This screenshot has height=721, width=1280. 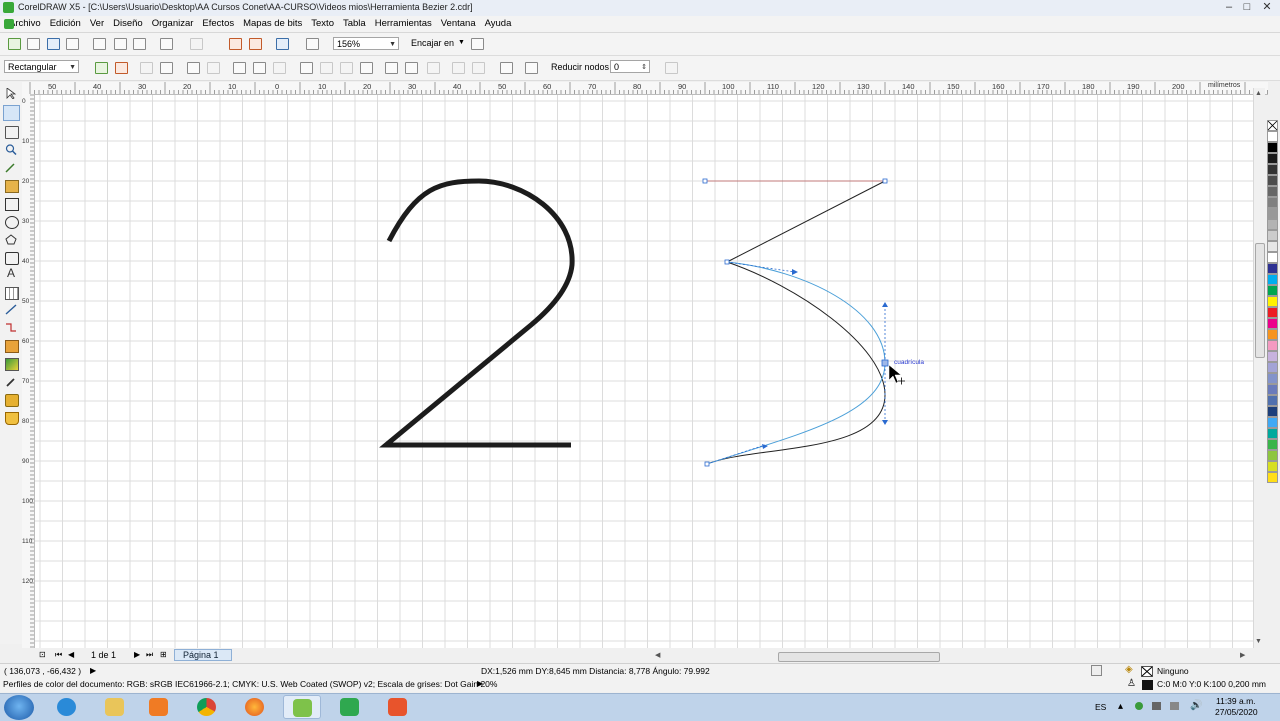 I want to click on fill-tool-icon, so click(x=12, y=418).